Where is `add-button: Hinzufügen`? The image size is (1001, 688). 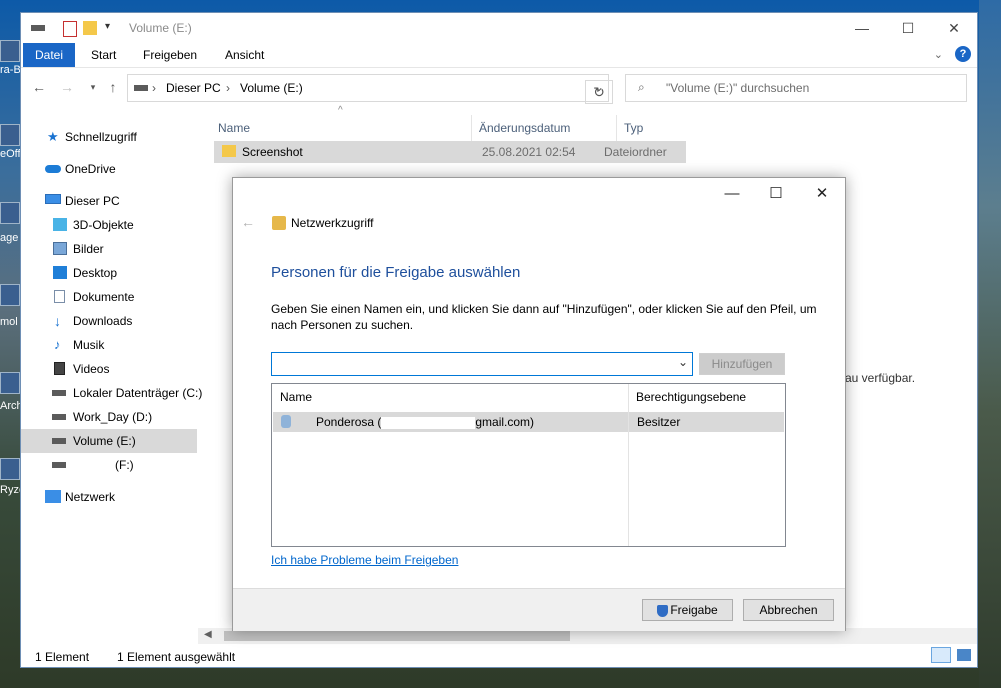 add-button: Hinzufügen is located at coordinates (742, 364).